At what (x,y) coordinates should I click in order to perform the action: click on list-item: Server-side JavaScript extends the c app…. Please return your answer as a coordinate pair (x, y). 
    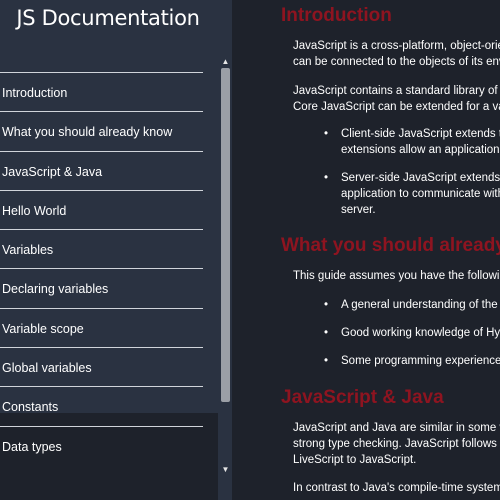
    Looking at the image, I should click on (412, 194).